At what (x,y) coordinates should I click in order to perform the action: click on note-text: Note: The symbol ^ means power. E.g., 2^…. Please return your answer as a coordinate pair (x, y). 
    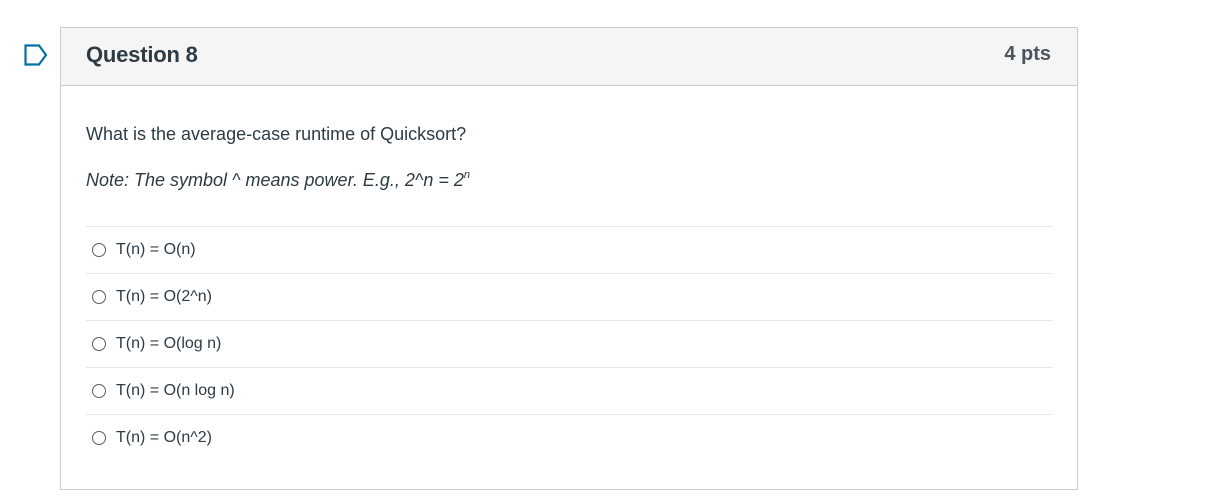
    Looking at the image, I should click on (275, 180).